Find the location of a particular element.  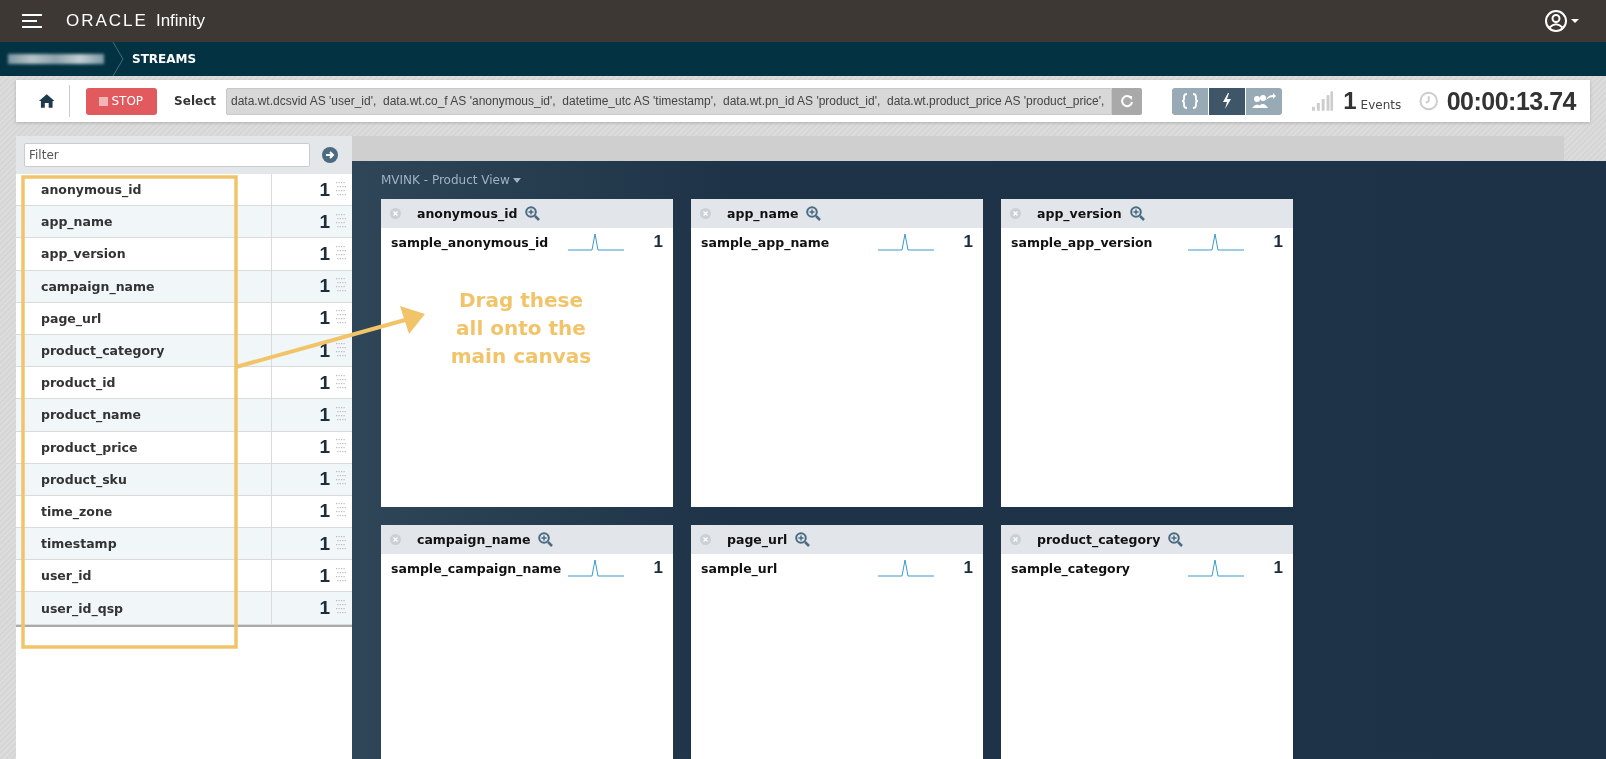

field-row: user_id_qsp 1 is located at coordinates (184, 608).